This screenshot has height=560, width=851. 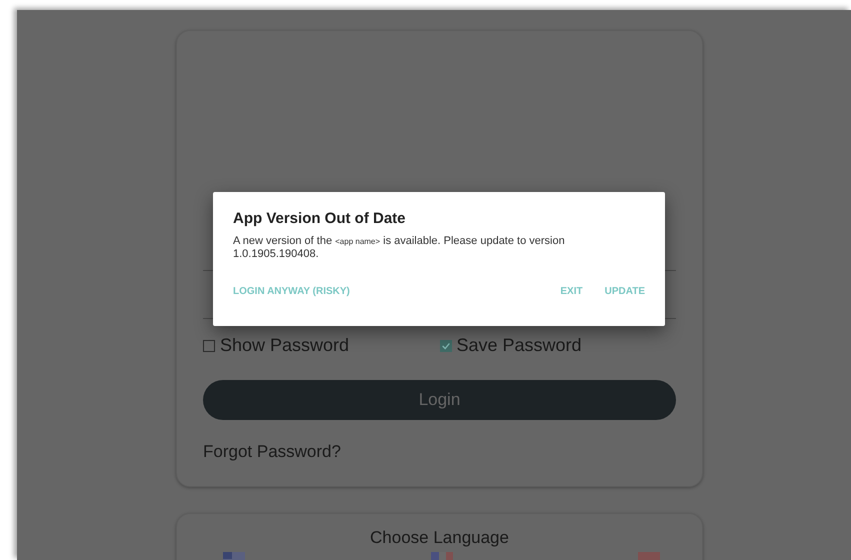 What do you see at coordinates (272, 452) in the screenshot?
I see `forgot-password-link: Forgot Password?` at bounding box center [272, 452].